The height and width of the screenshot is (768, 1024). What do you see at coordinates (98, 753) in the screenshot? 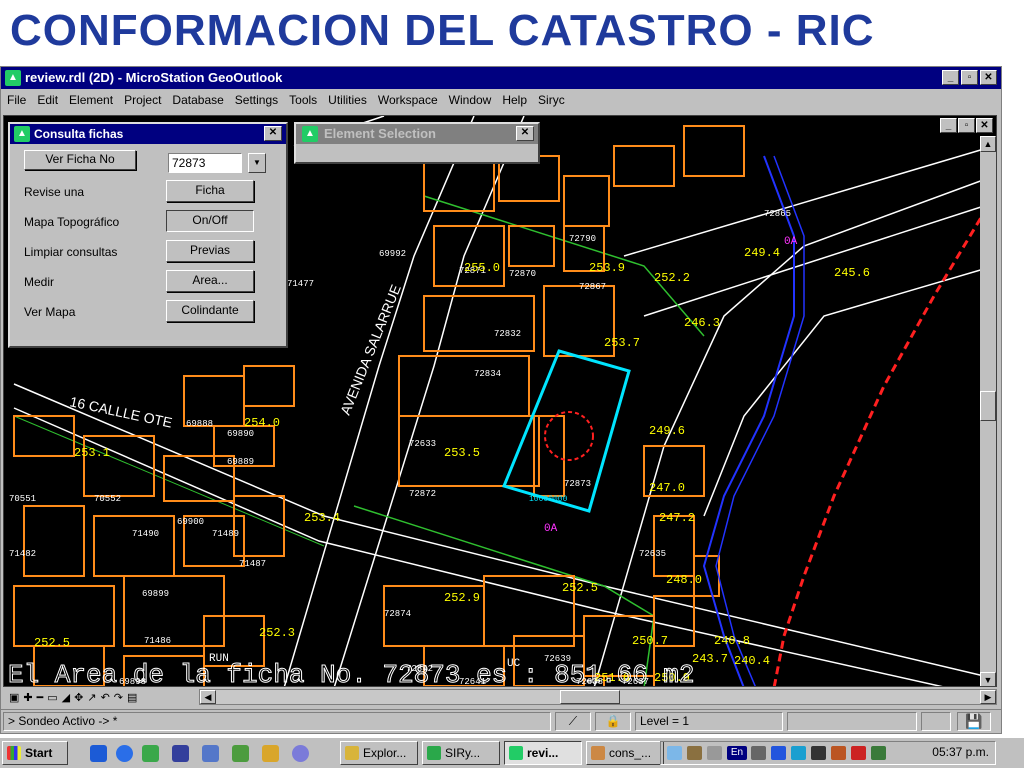
I see `desktop-icon` at bounding box center [98, 753].